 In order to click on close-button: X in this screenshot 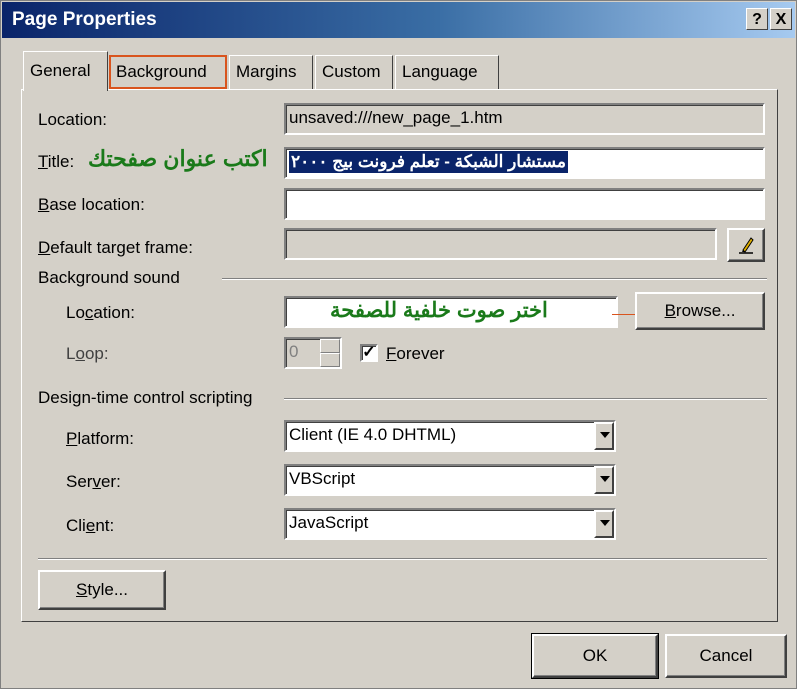, I will do `click(781, 19)`.